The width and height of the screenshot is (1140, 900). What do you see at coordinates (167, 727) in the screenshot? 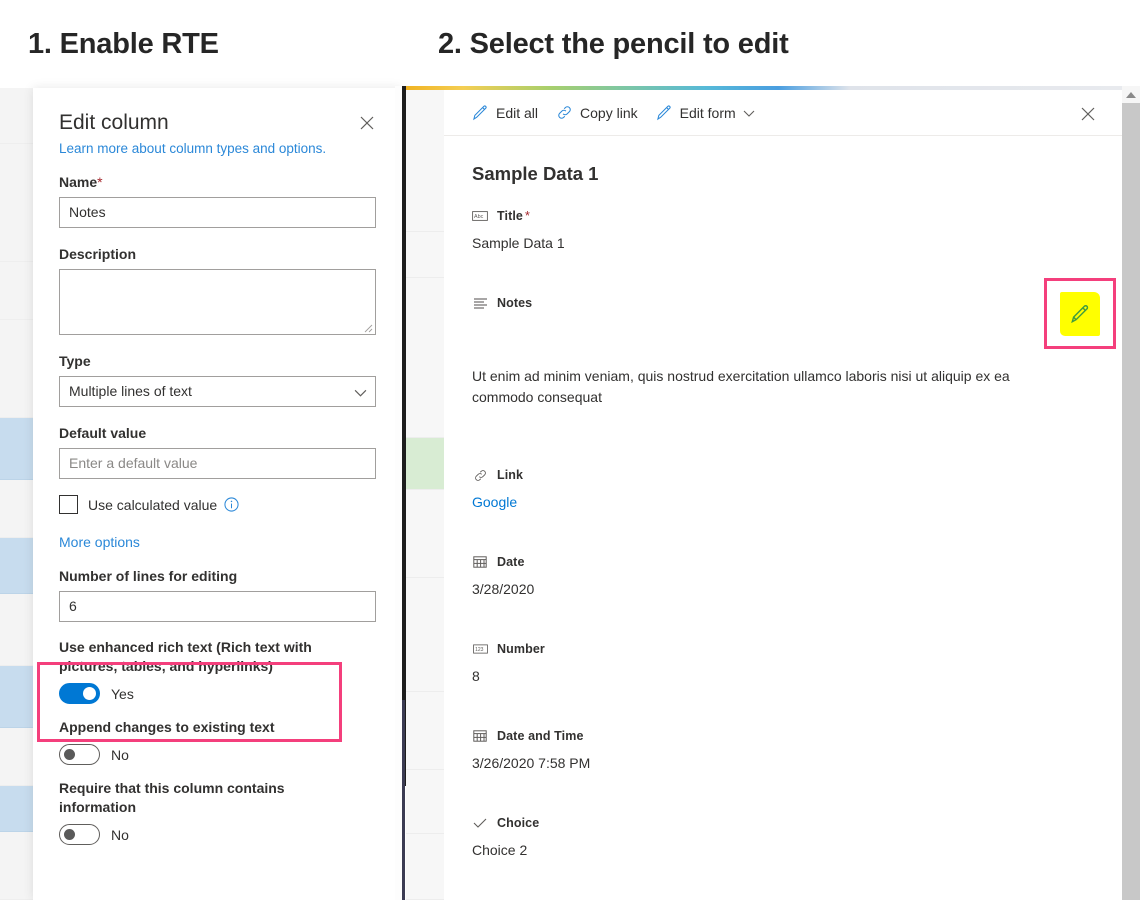
I see `append-toggle-label: Append changes to existing text` at bounding box center [167, 727].